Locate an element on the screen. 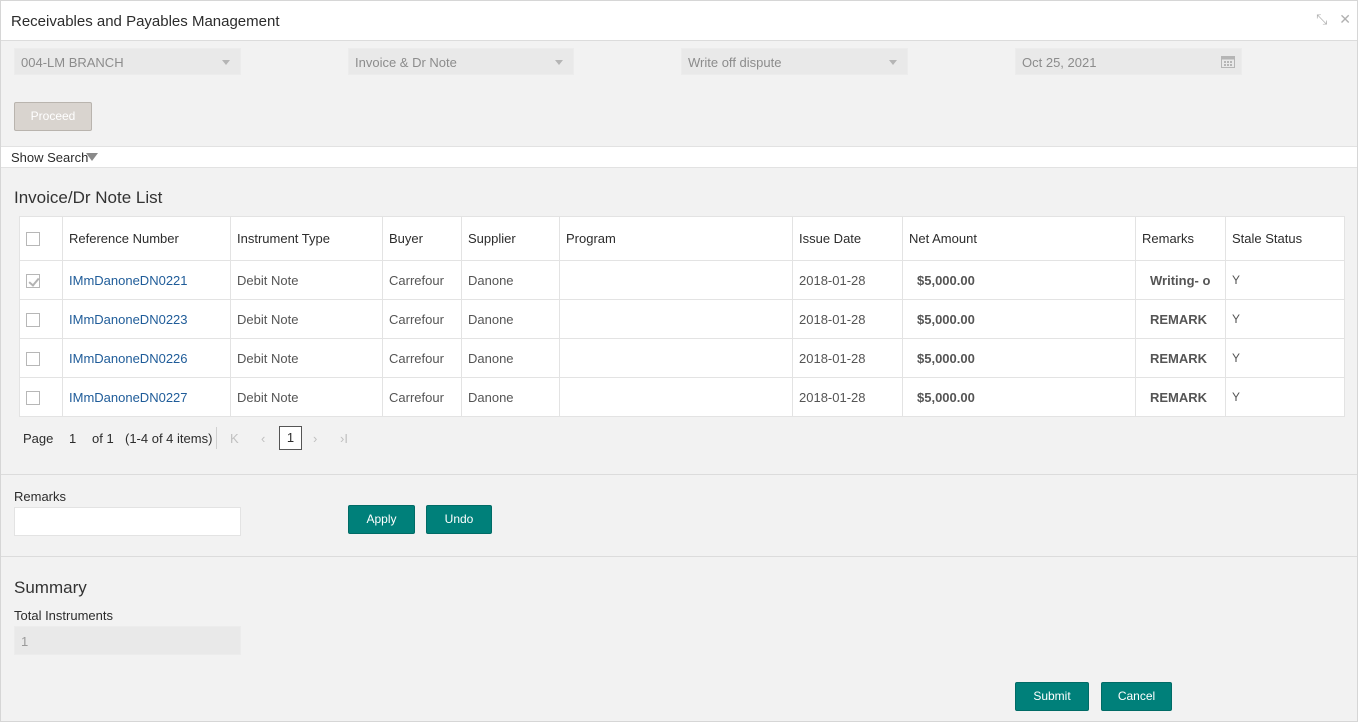 The image size is (1358, 722). last-page-icon: ›I is located at coordinates (344, 438).